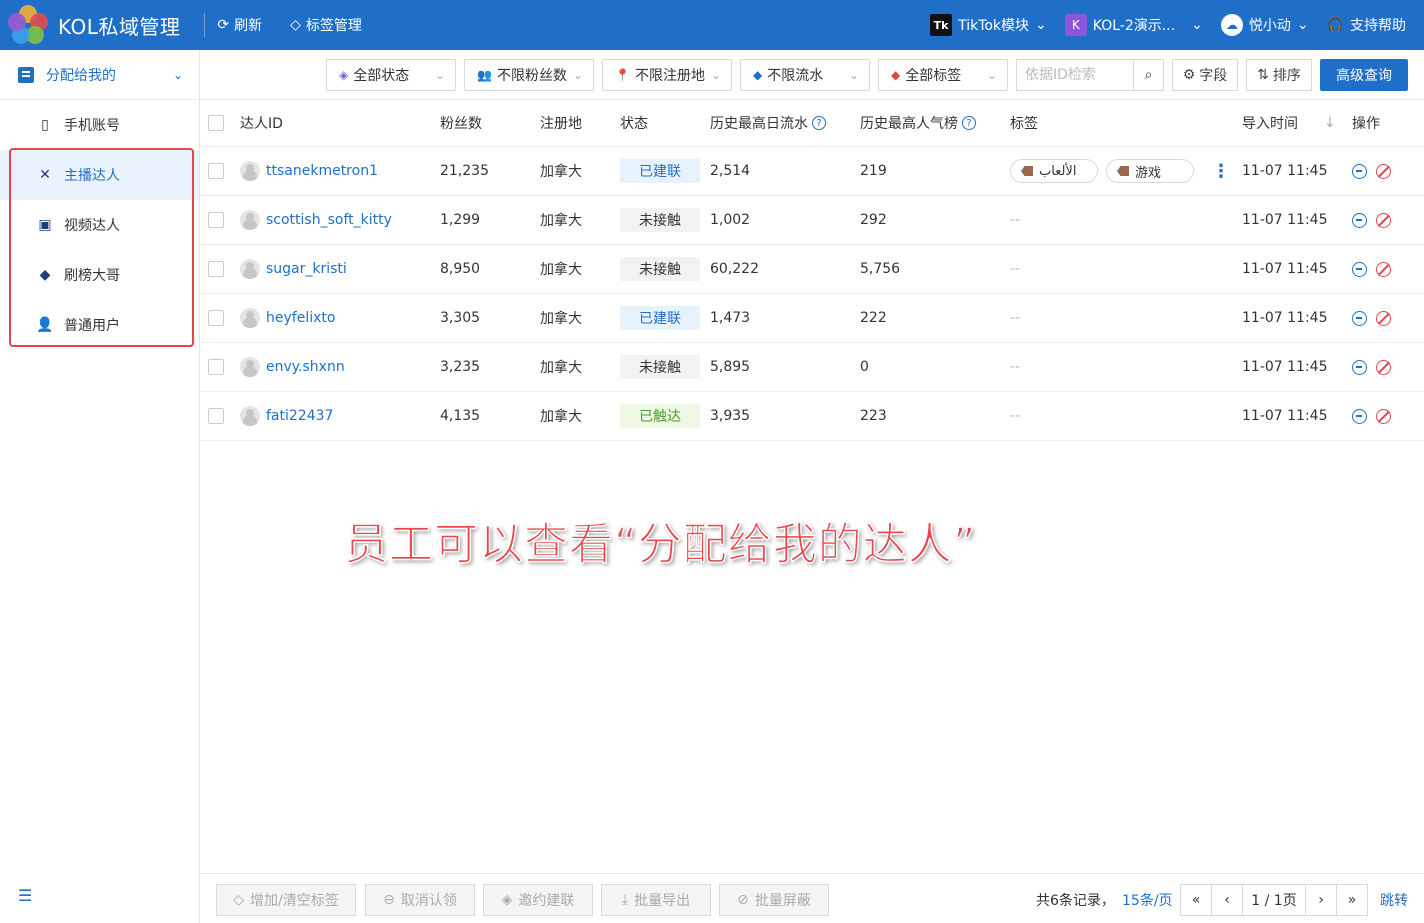 This screenshot has width=1424, height=923. What do you see at coordinates (669, 76) in the screenshot?
I see `region-filter-label: 不限注册地` at bounding box center [669, 76].